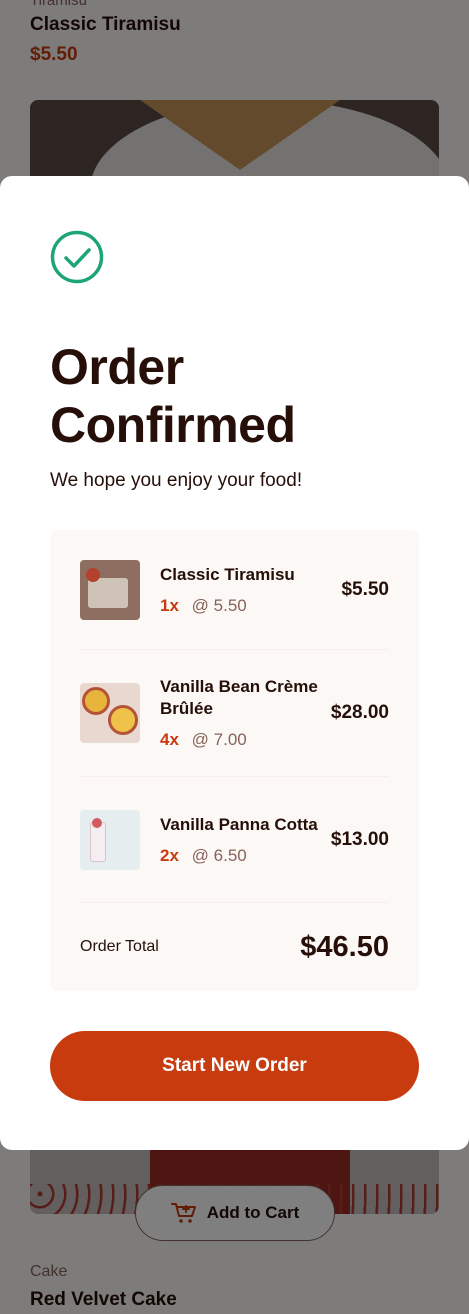  What do you see at coordinates (234, 947) in the screenshot?
I see `order-total-row: Order Total $46.50` at bounding box center [234, 947].